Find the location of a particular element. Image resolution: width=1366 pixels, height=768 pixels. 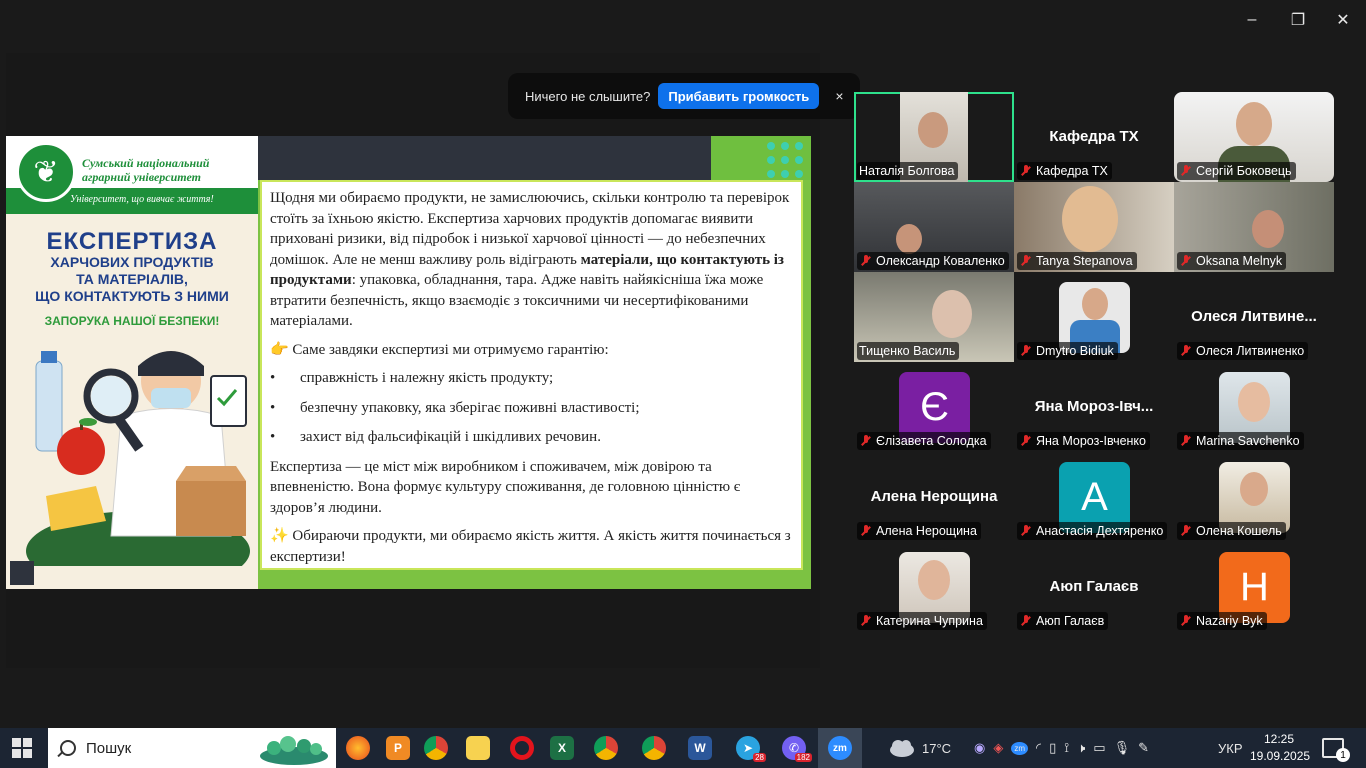

participant-tile: Кафедра ТХ Кафедра ТХ is located at coordinates (1094, 137).